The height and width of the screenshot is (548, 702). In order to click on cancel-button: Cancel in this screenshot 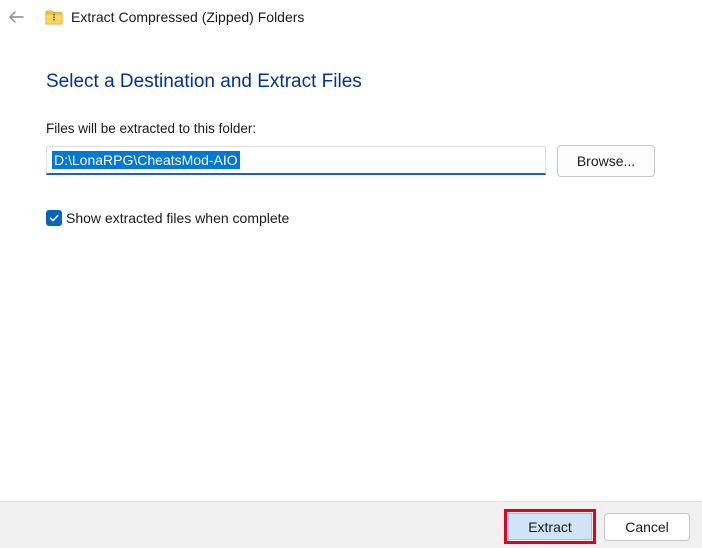, I will do `click(647, 527)`.